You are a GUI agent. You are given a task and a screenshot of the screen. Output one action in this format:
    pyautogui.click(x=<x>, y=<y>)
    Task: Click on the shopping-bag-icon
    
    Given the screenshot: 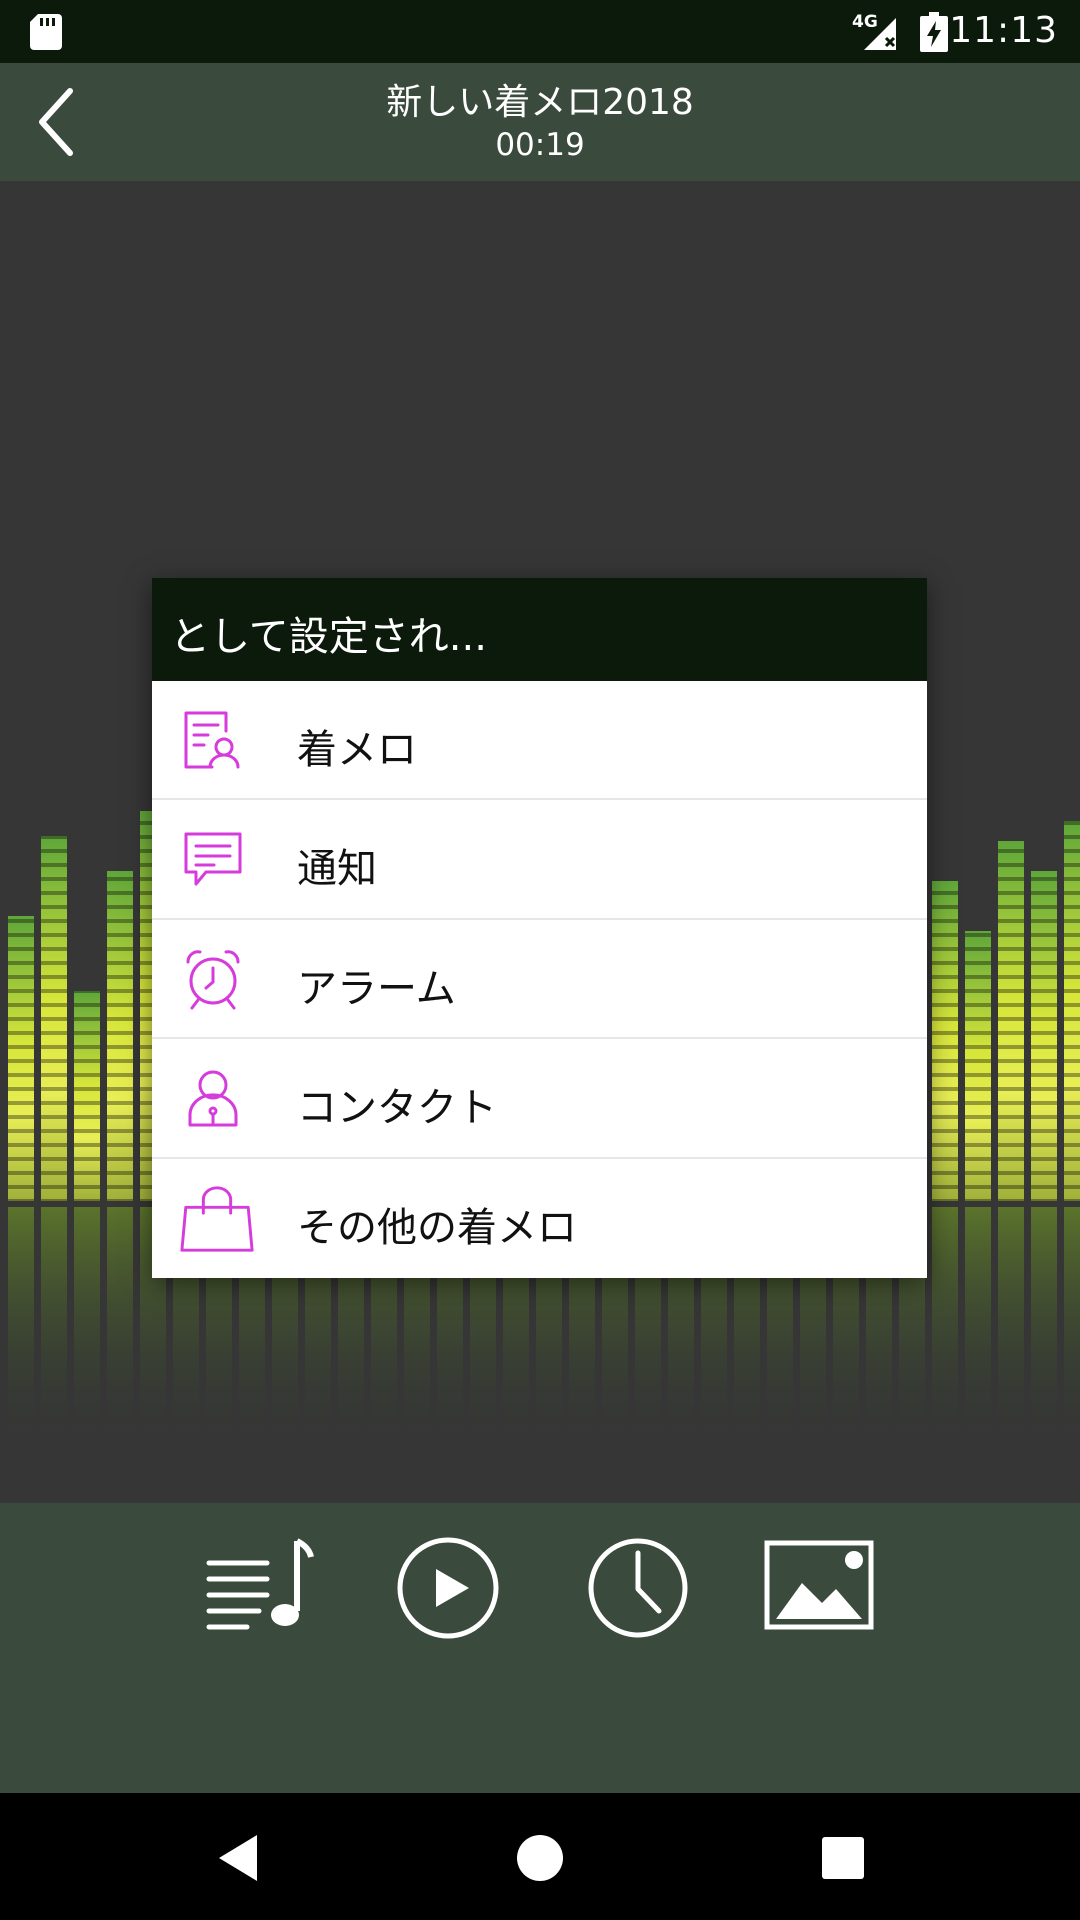 What is the action you would take?
    pyautogui.click(x=217, y=1218)
    